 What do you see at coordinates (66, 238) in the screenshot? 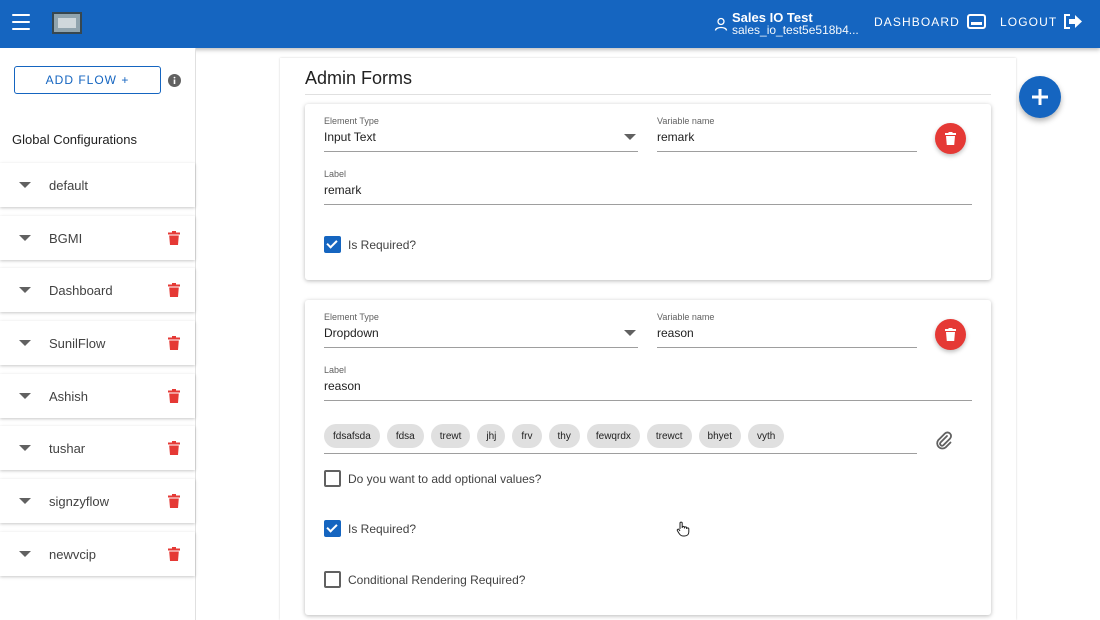
I see `flow-label: BGMI` at bounding box center [66, 238].